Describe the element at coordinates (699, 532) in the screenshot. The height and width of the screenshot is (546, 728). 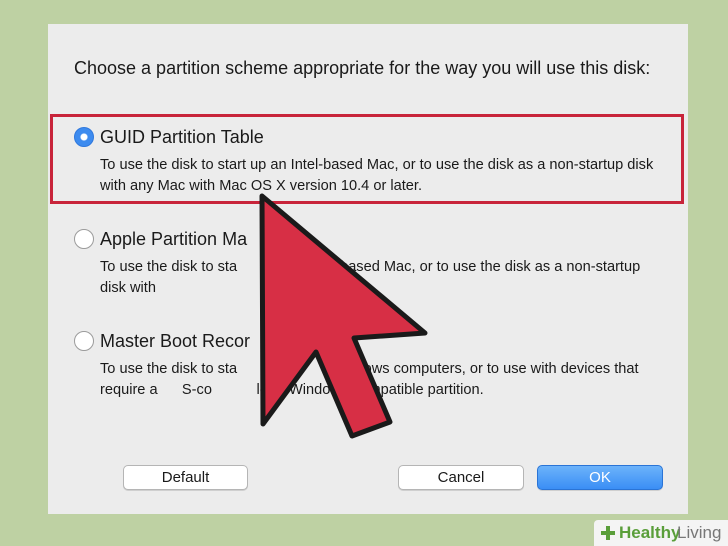
I see `watermark-living: Living` at that location.